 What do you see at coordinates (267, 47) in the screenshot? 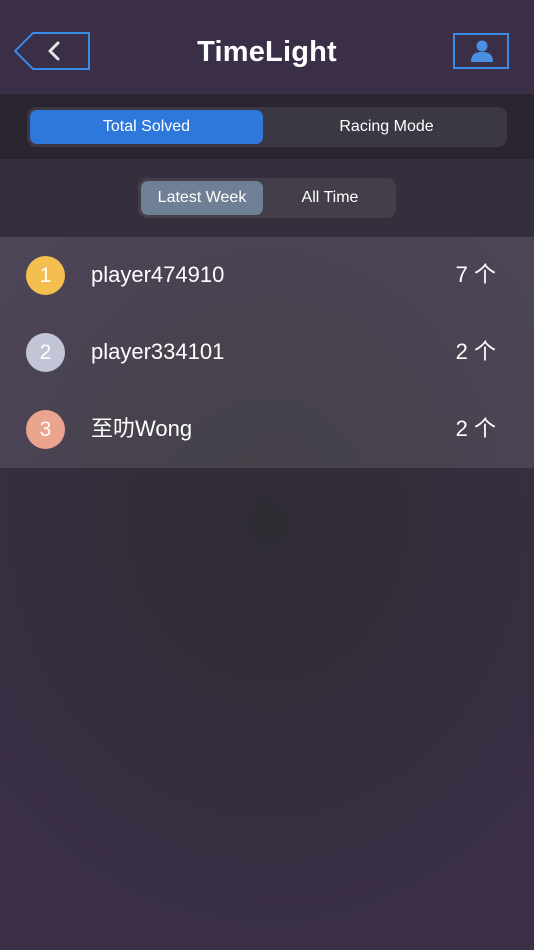
I see `header: TimeLight` at bounding box center [267, 47].